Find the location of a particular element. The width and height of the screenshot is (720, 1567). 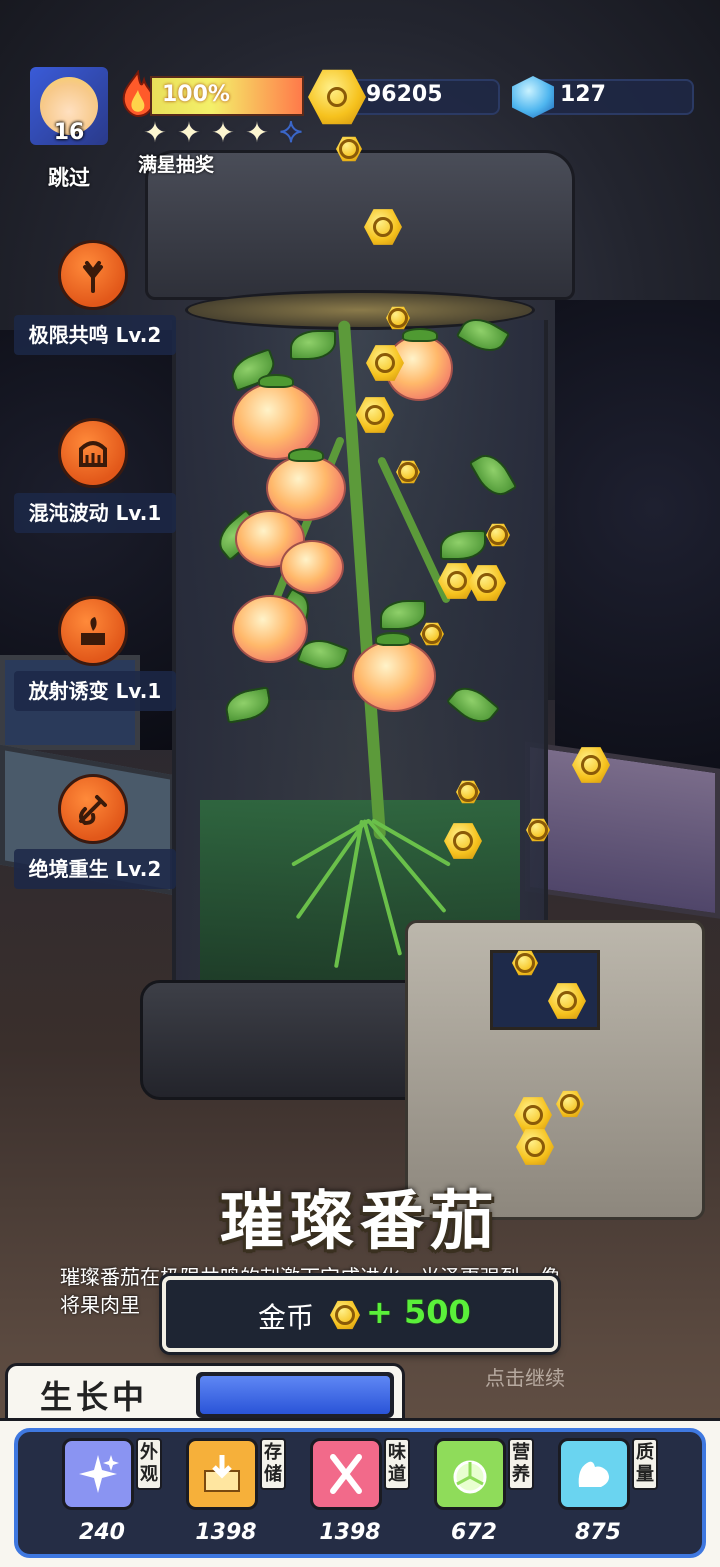

stat-appearance: 外观 240 is located at coordinates (117, 1493).